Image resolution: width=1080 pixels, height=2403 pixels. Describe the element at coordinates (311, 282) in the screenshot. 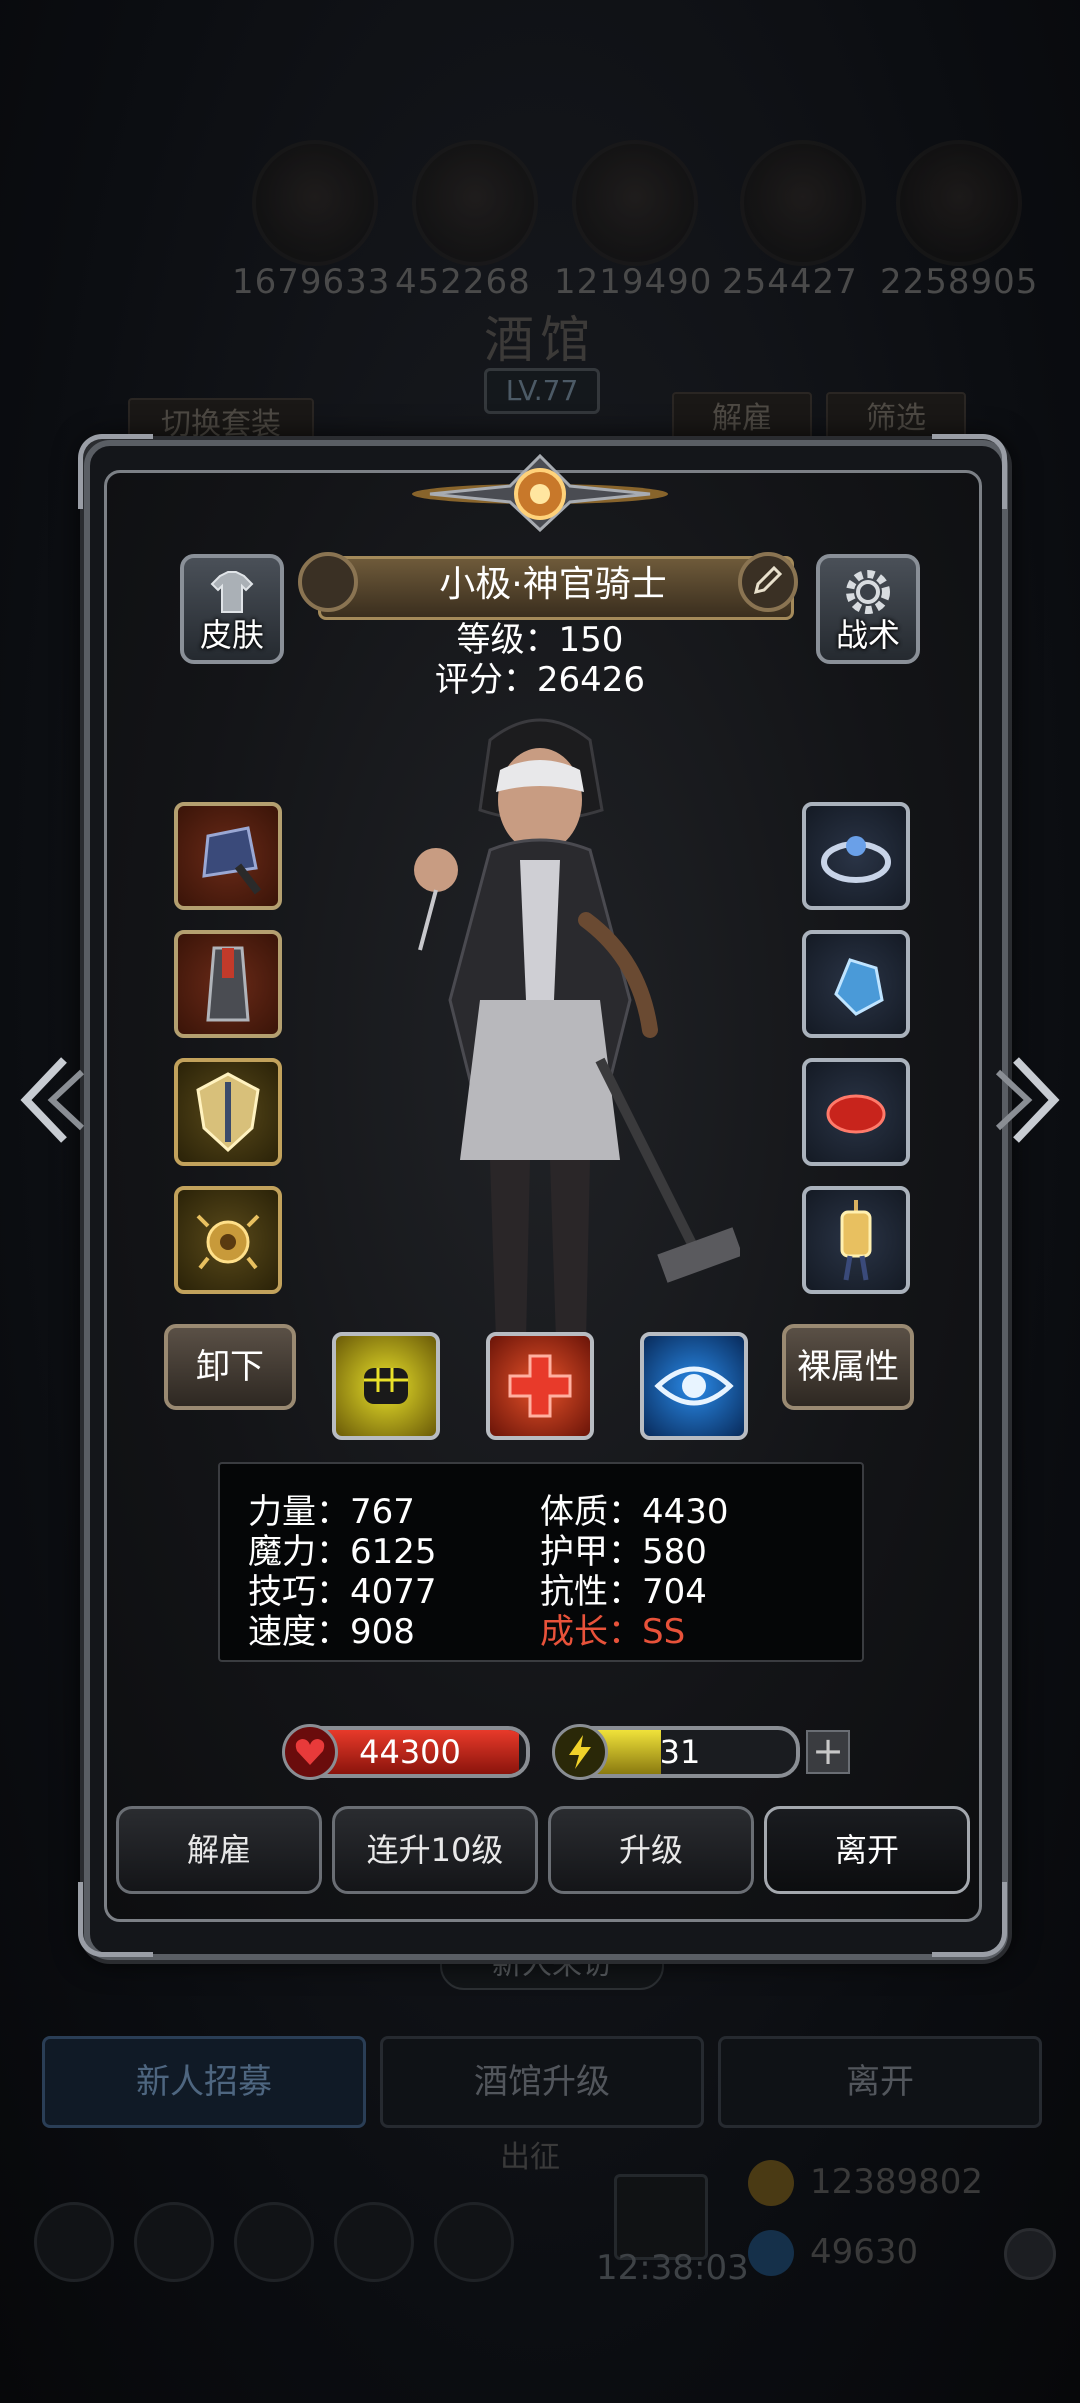

I see `resource-value-1: 1679633` at that location.